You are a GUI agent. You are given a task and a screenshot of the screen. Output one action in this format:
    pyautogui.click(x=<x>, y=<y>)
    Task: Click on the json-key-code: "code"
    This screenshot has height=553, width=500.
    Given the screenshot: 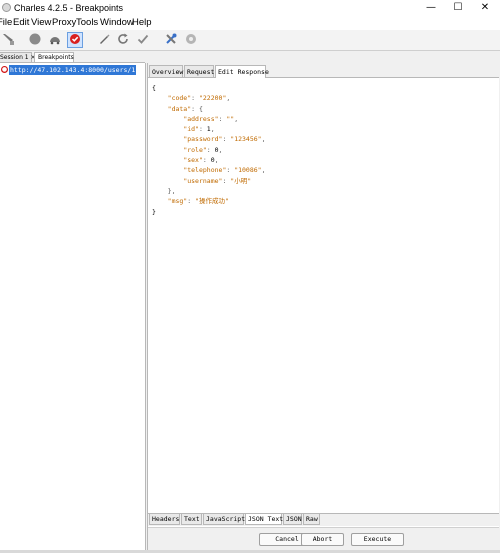 What is the action you would take?
    pyautogui.click(x=179, y=98)
    